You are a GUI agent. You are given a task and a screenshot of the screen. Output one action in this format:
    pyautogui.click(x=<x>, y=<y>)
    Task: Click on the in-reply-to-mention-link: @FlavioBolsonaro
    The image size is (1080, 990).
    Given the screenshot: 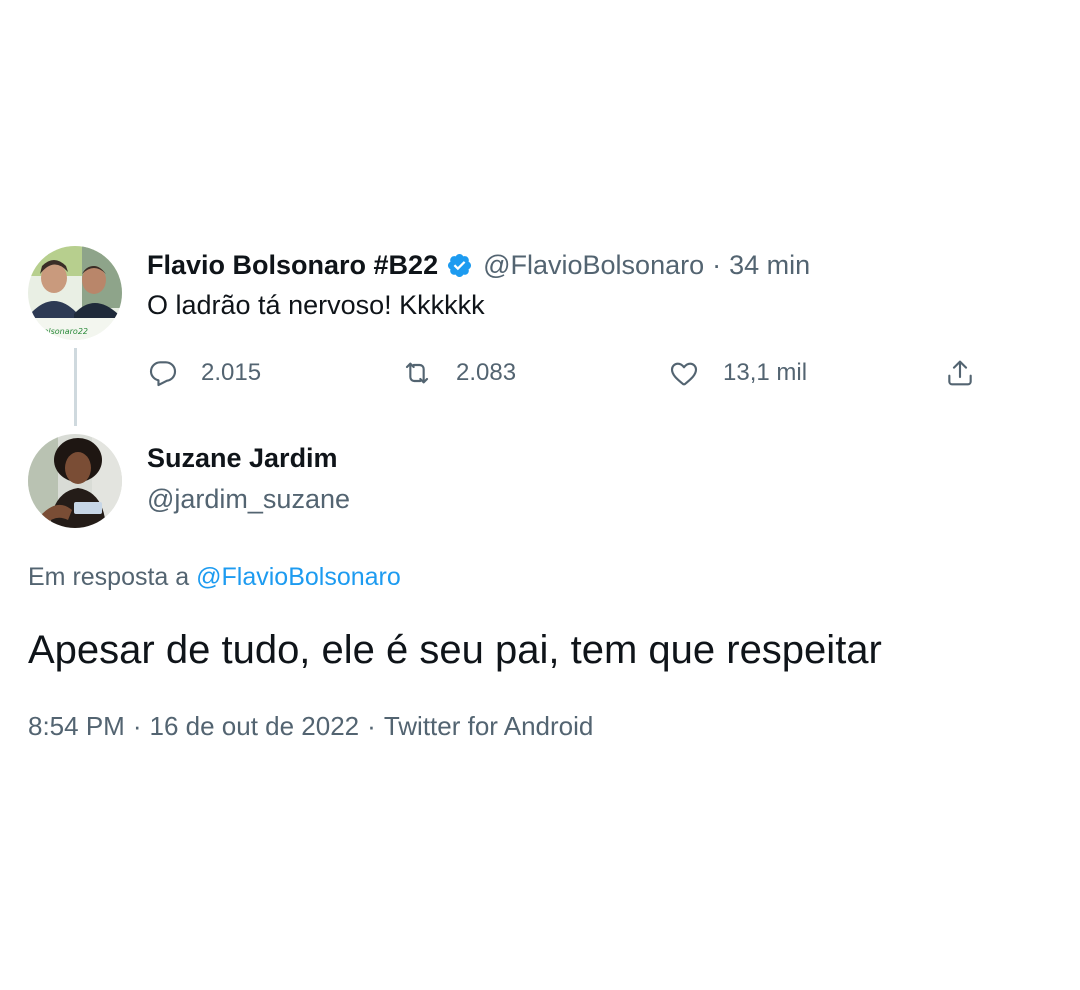 What is the action you would take?
    pyautogui.click(x=298, y=577)
    